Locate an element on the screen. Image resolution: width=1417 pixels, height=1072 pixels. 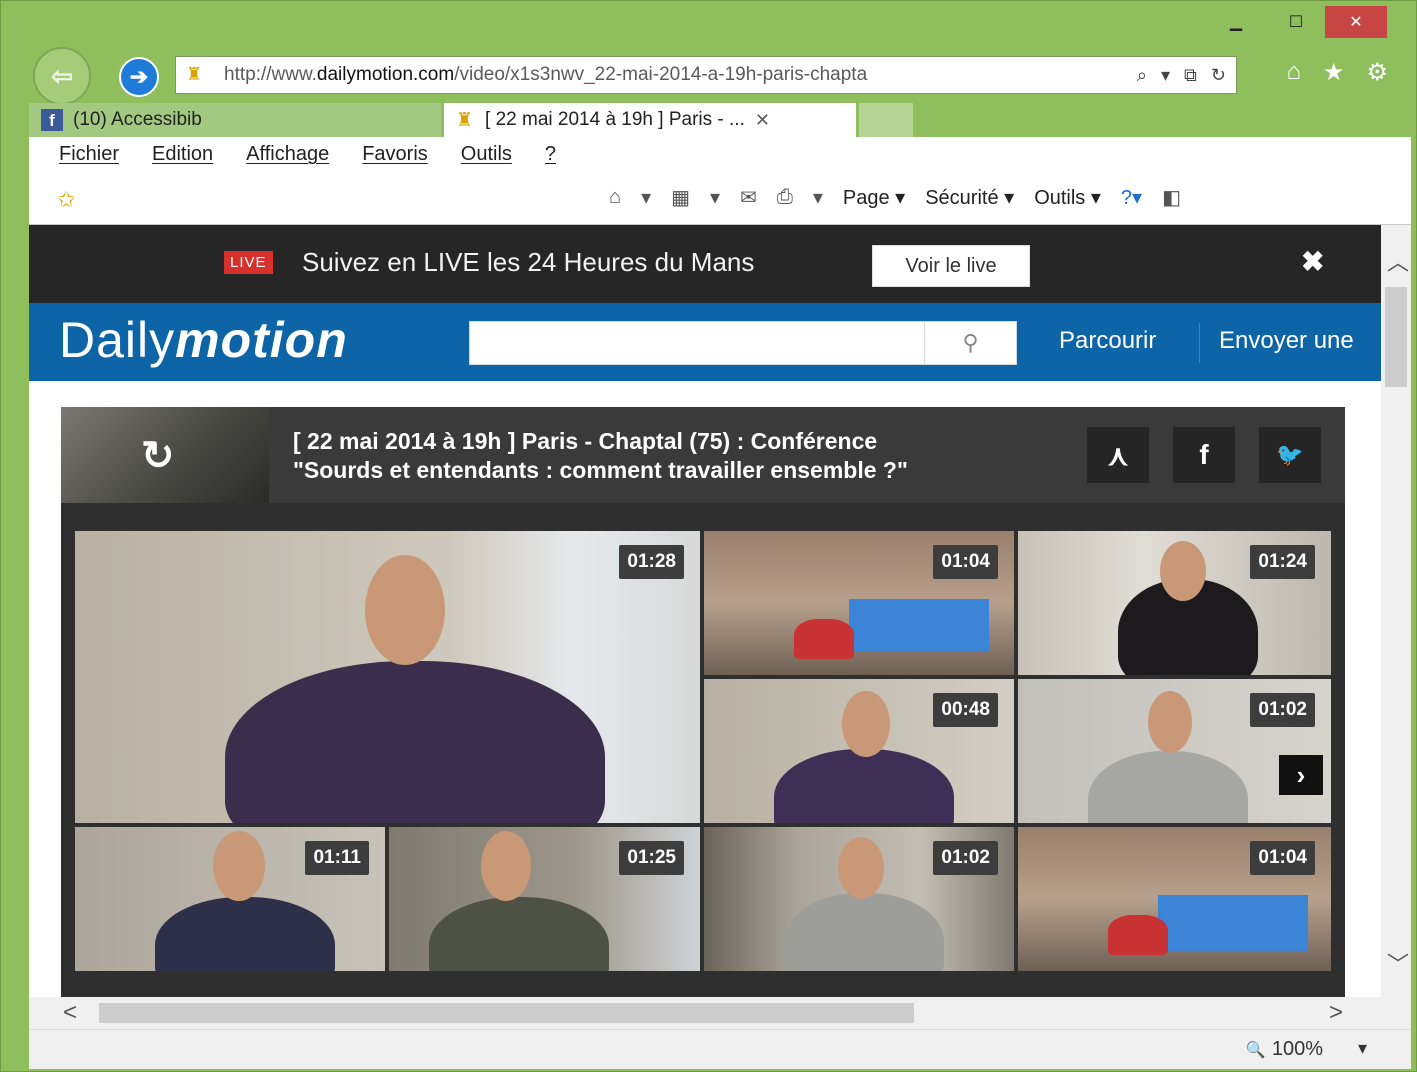
replay-icon: ↻ is located at coordinates (158, 456).